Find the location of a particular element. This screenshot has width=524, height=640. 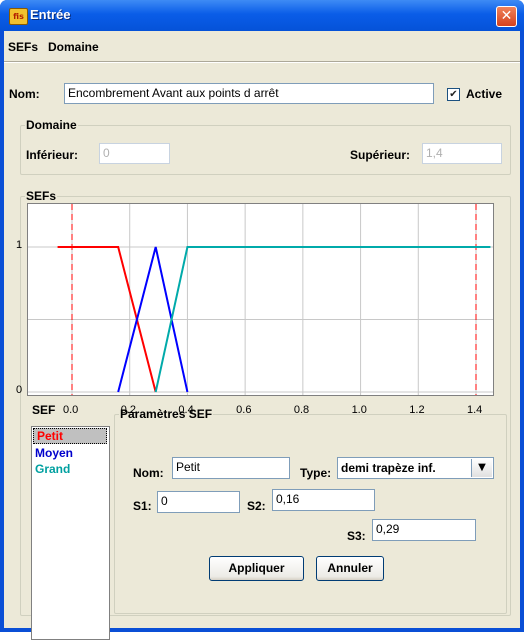

close-icon: ✕ is located at coordinates (506, 16).